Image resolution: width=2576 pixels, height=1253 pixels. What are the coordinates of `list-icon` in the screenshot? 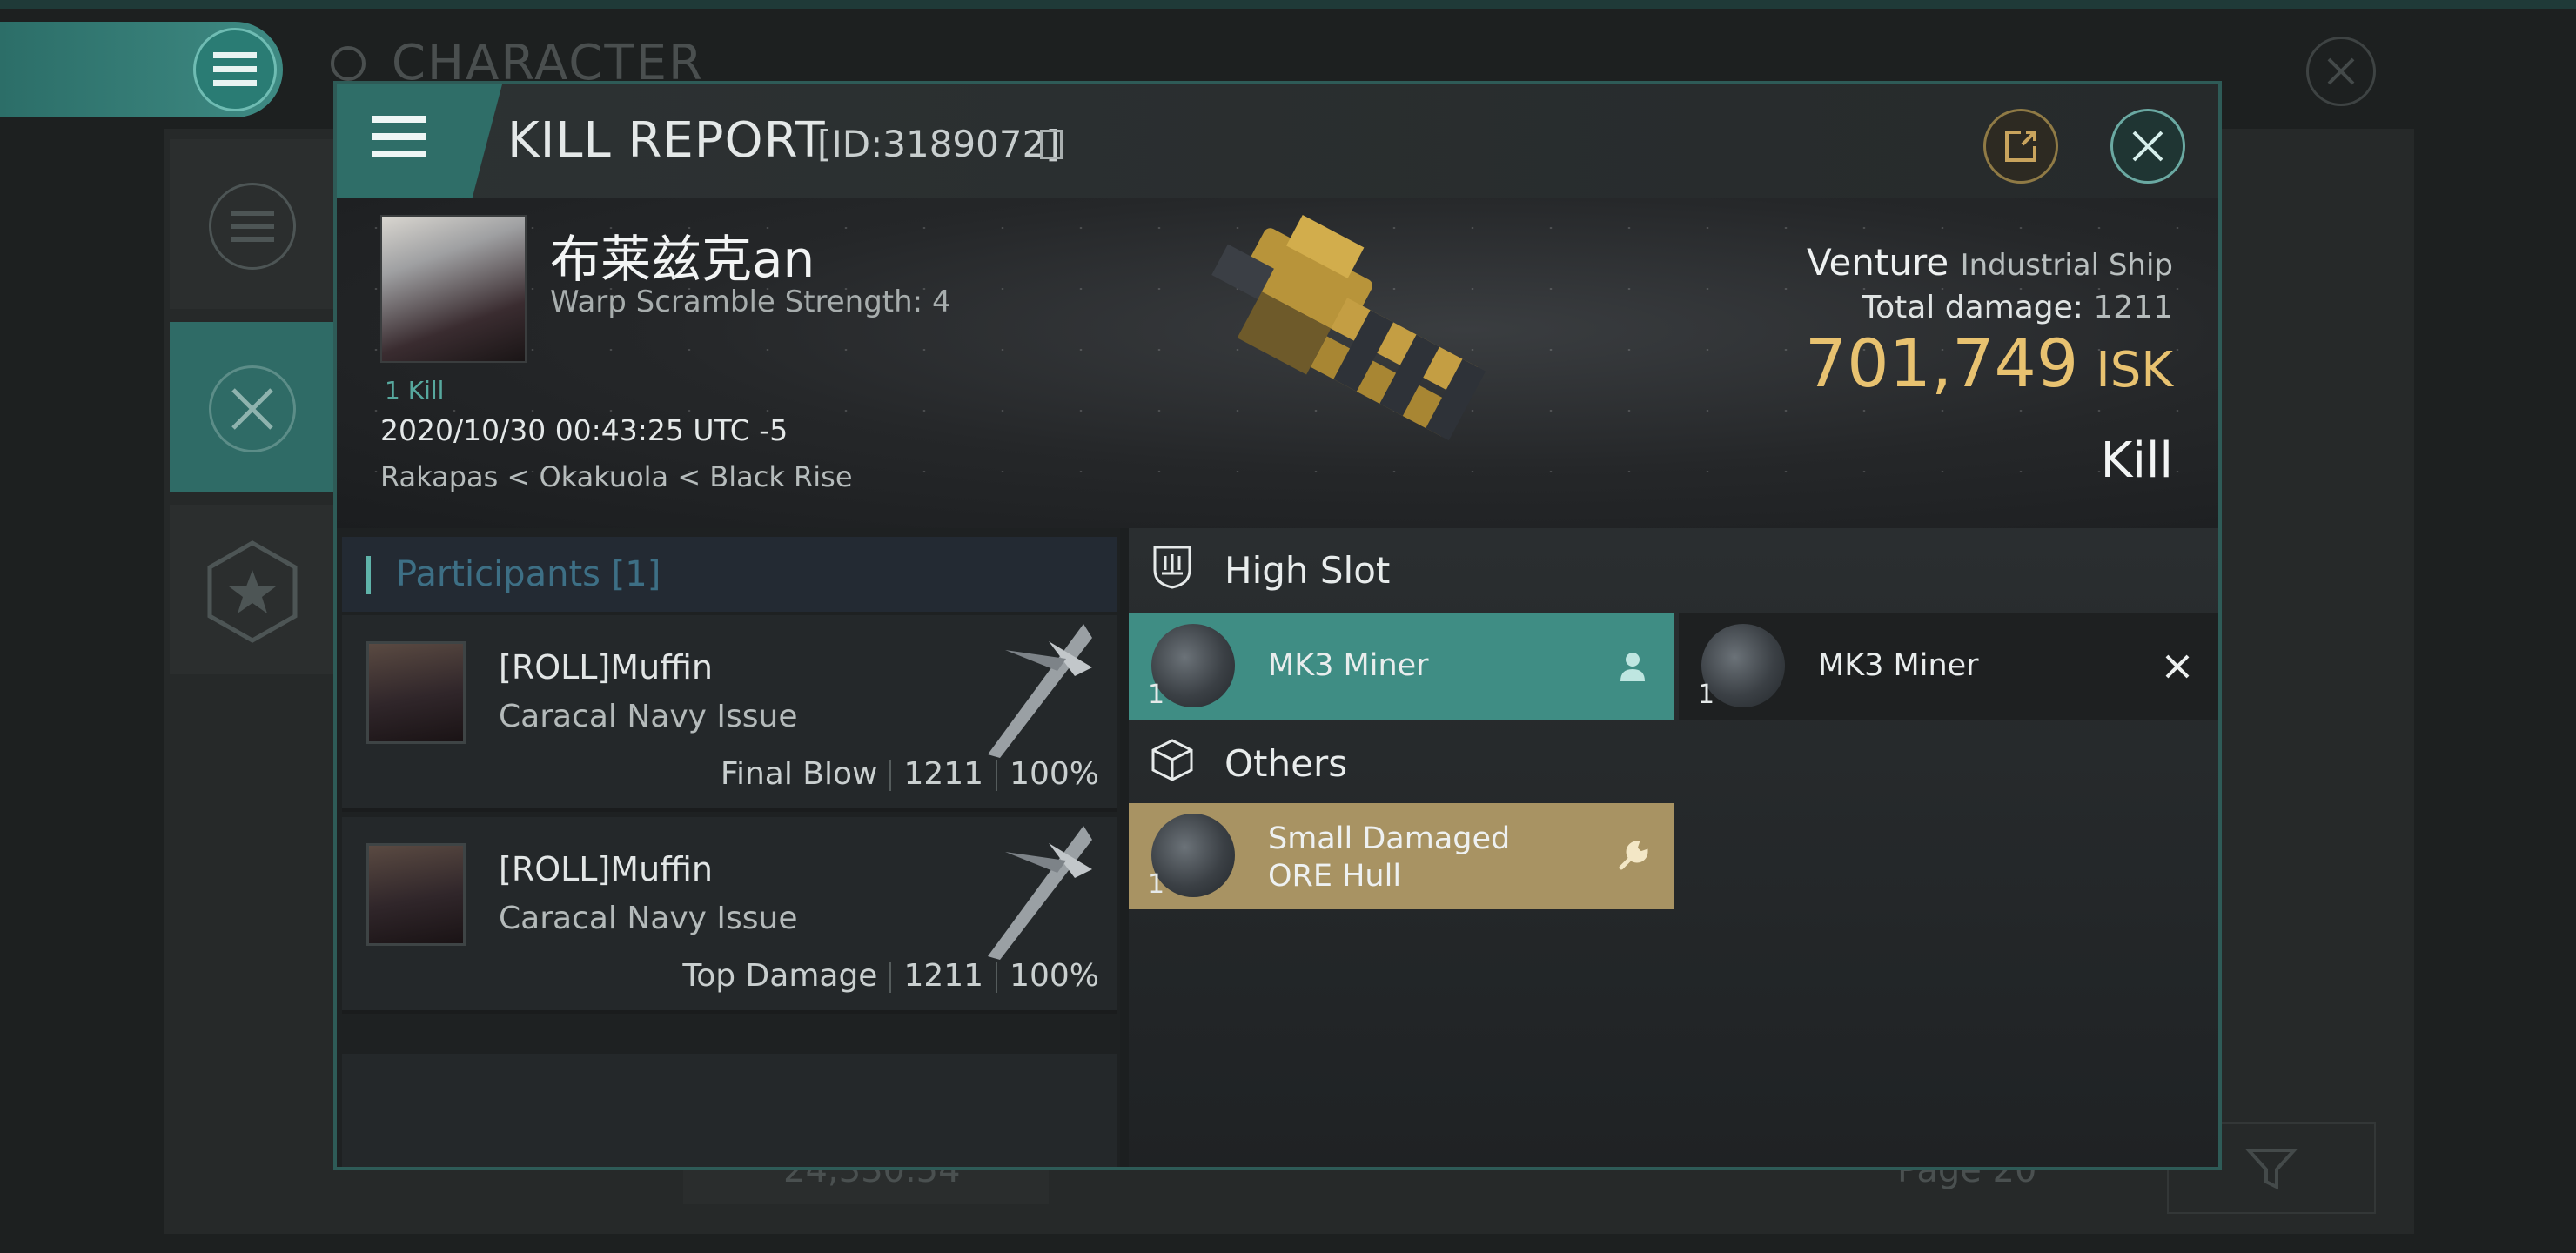 It's located at (252, 226).